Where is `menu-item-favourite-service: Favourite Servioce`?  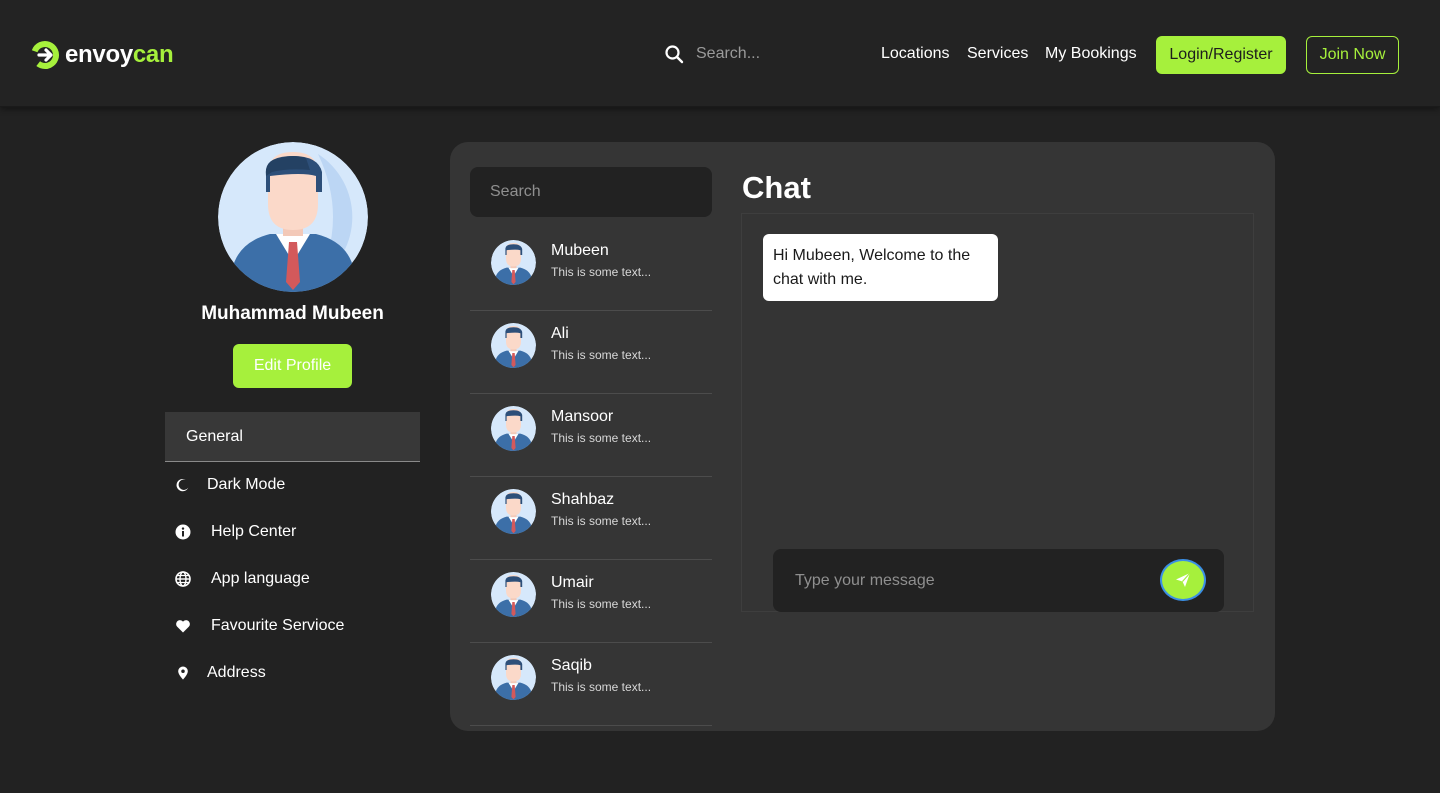
menu-item-favourite-service: Favourite Servioce is located at coordinates (259, 626).